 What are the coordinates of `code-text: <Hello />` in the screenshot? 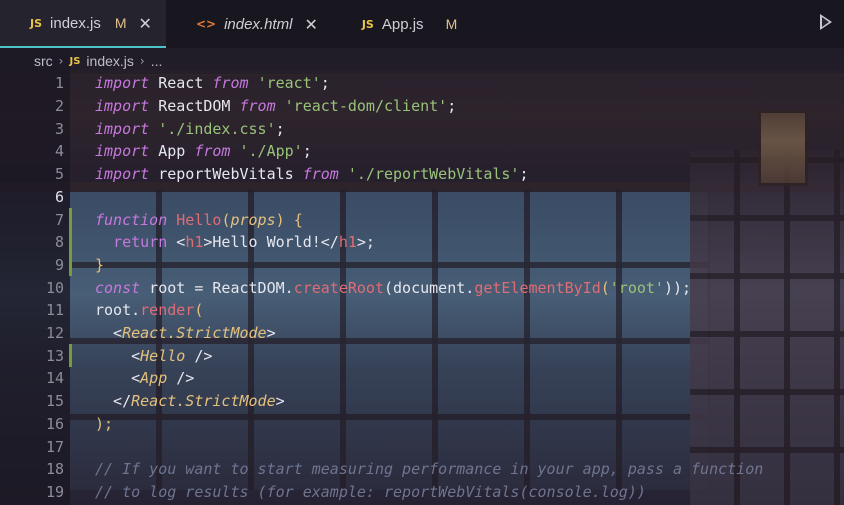 It's located at (154, 355).